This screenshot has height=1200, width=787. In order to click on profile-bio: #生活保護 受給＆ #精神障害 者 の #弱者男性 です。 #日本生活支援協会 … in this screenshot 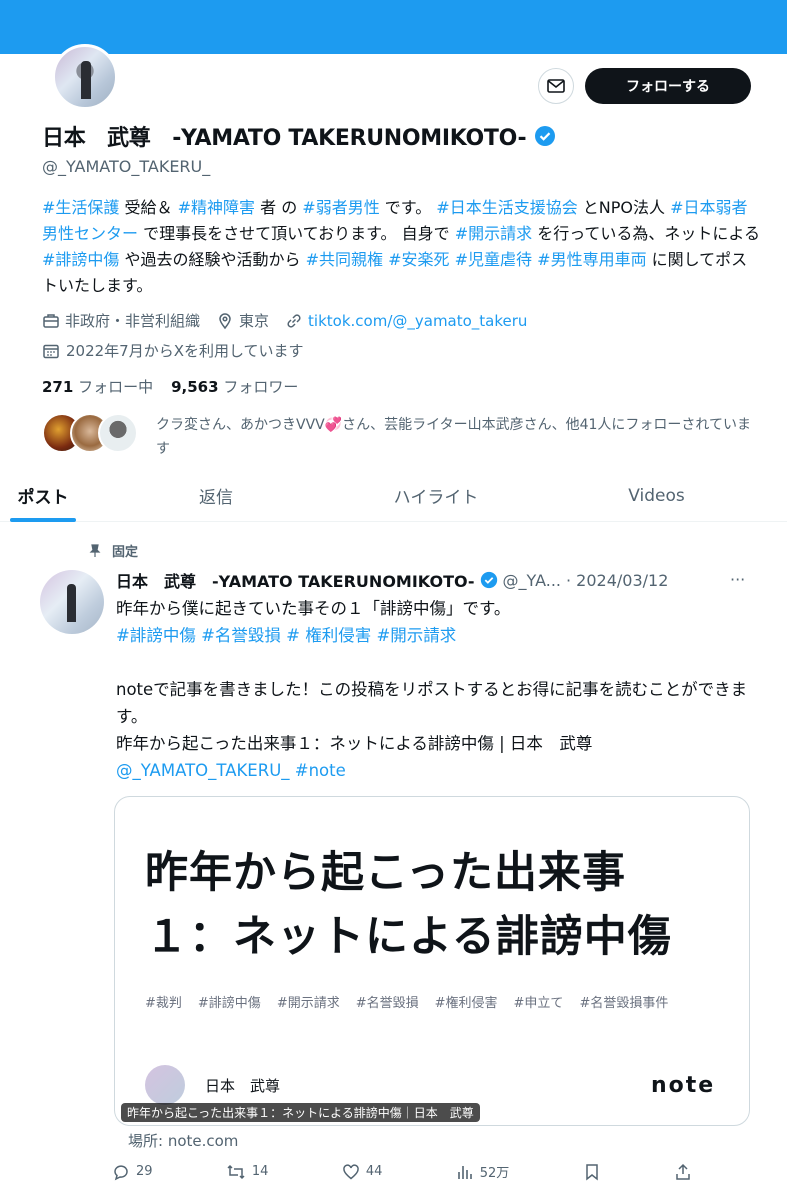, I will do `click(402, 247)`.